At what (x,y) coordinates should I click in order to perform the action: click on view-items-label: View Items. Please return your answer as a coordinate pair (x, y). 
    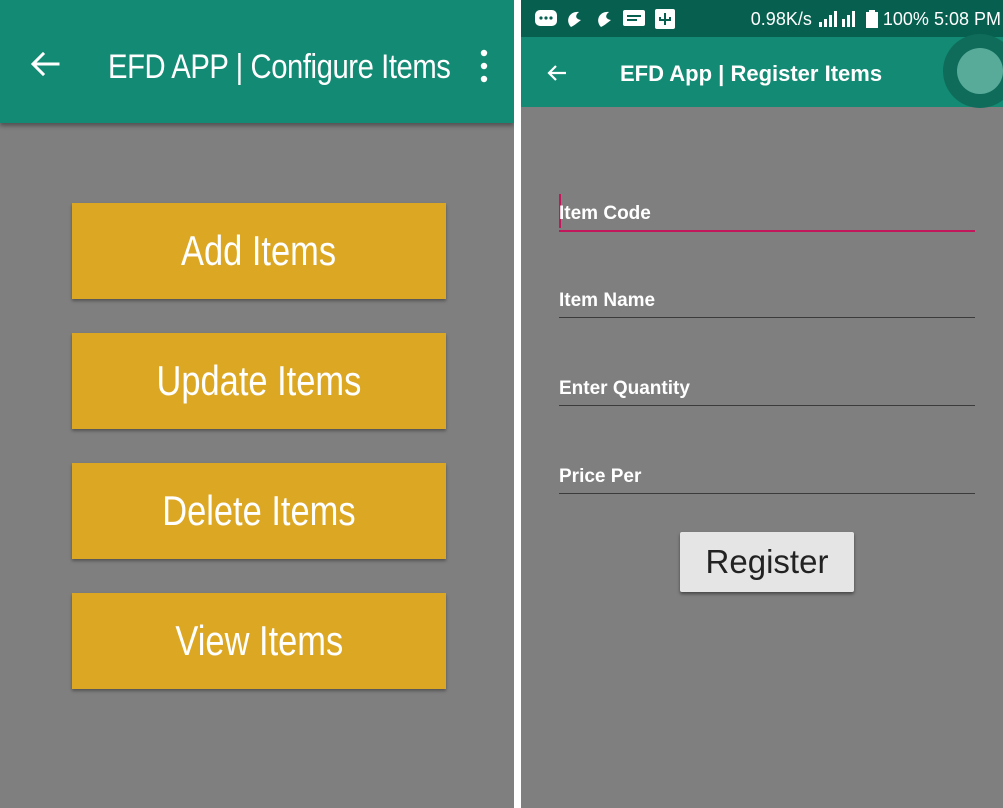
    Looking at the image, I should click on (259, 640).